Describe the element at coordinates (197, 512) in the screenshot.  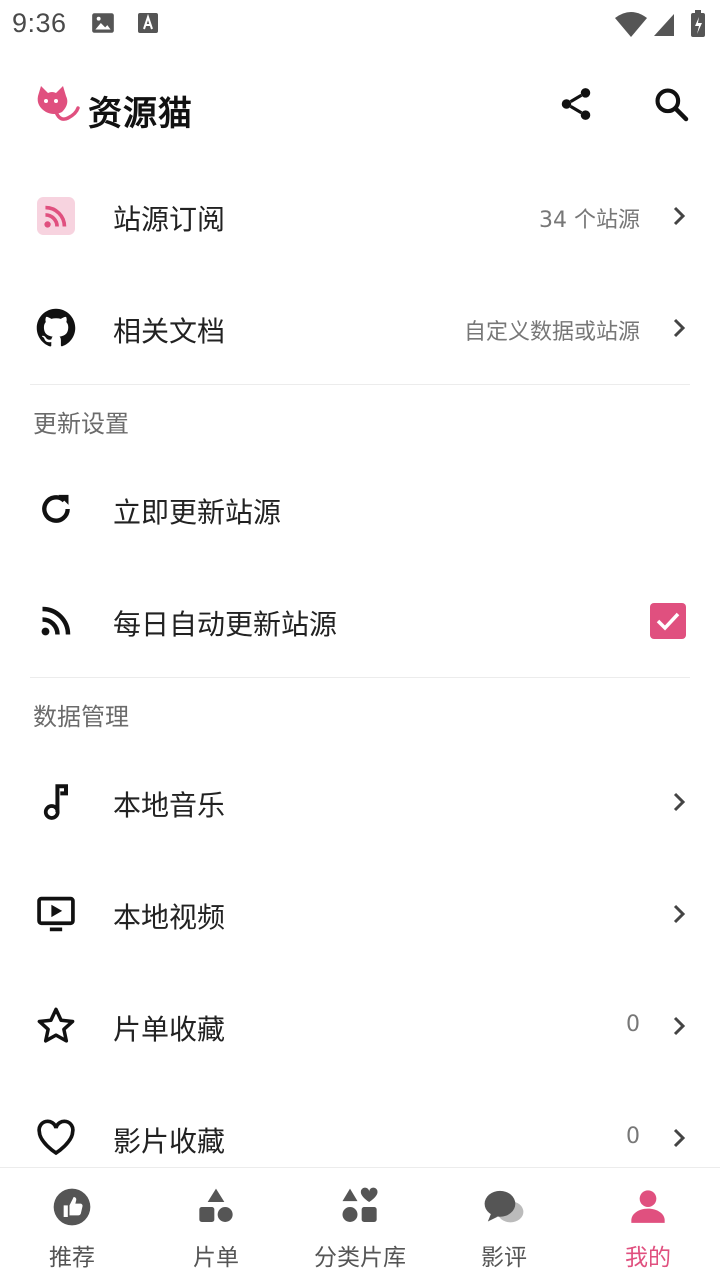
I see `row-label: 立即更新站源` at that location.